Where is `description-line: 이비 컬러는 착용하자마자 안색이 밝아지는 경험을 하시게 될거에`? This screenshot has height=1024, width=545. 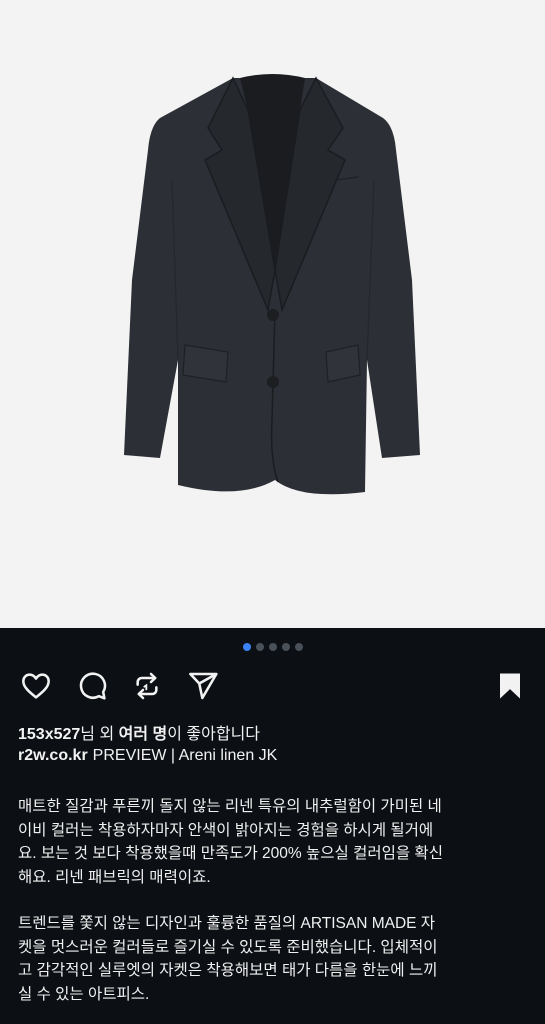 description-line: 이비 컬러는 착용하자마자 안색이 밝아지는 경험을 하시게 될거에 is located at coordinates (226, 830).